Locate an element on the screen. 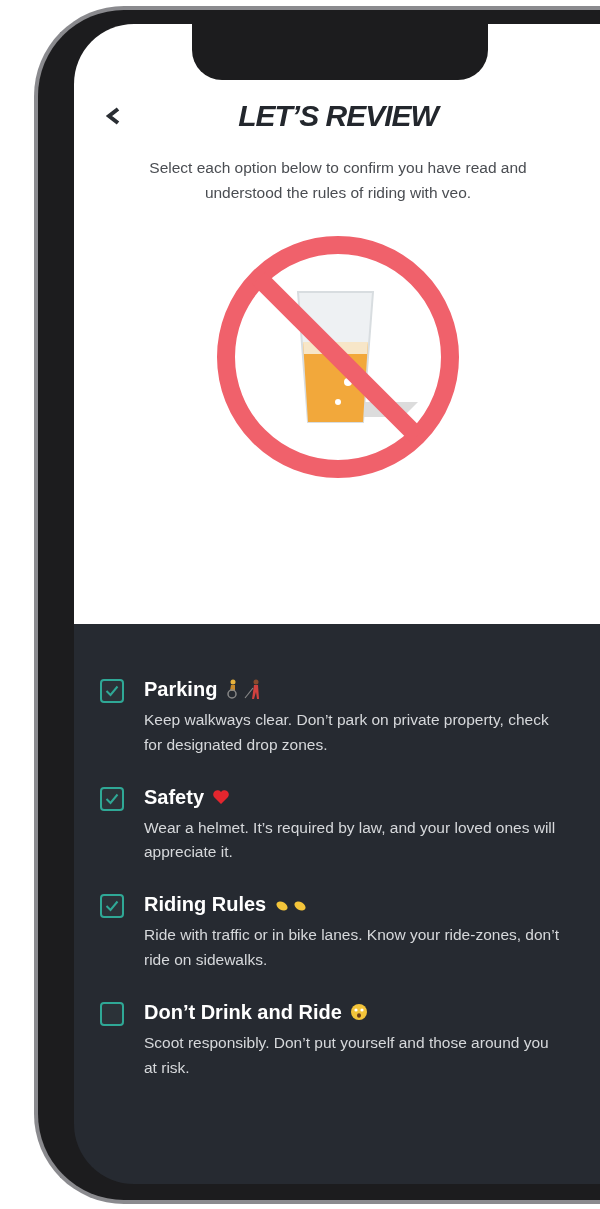  rule-description: Scoot responsibly. Don’t put yourself and those around you at risk. is located at coordinates (347, 1055).